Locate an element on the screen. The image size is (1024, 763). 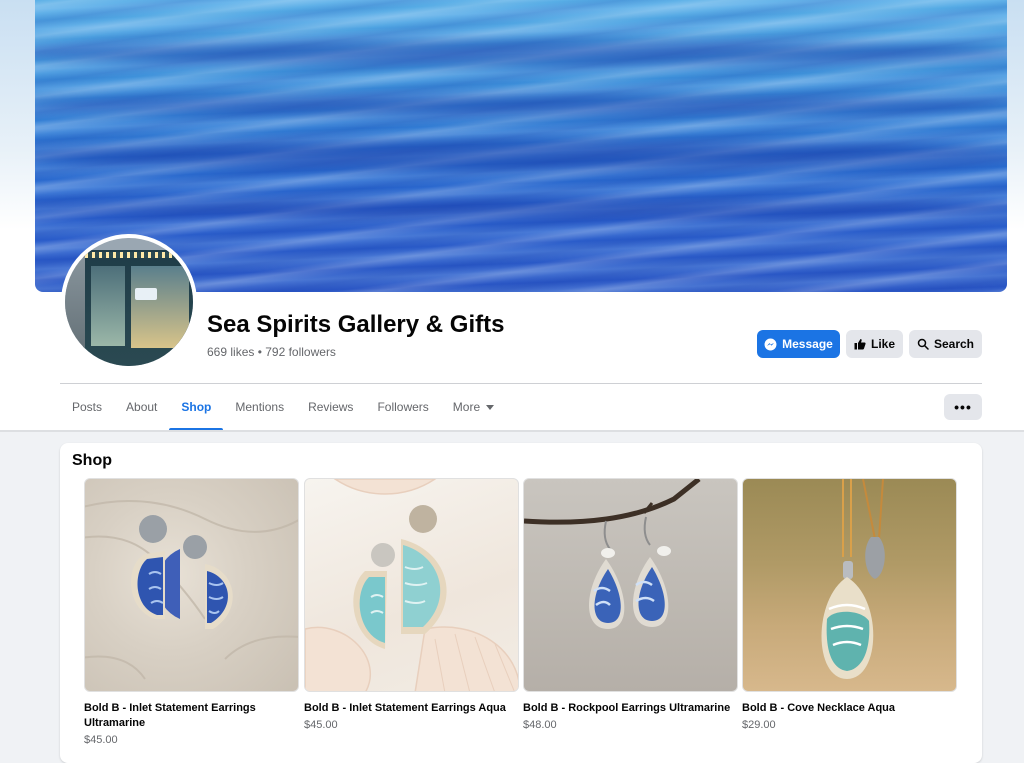
tab-label: Reviews is located at coordinates (331, 407).